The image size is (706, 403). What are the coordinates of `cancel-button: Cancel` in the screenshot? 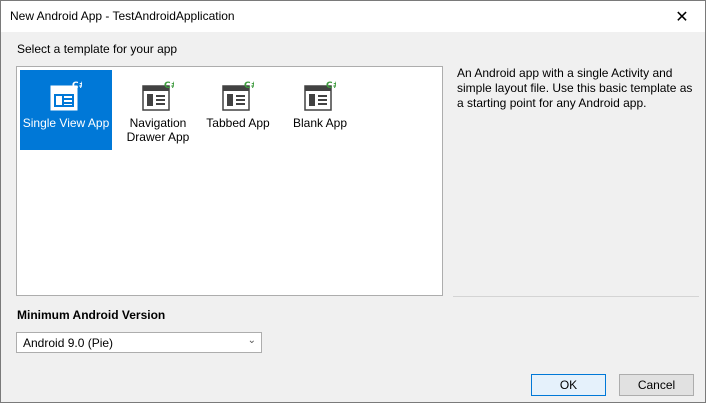 It's located at (656, 385).